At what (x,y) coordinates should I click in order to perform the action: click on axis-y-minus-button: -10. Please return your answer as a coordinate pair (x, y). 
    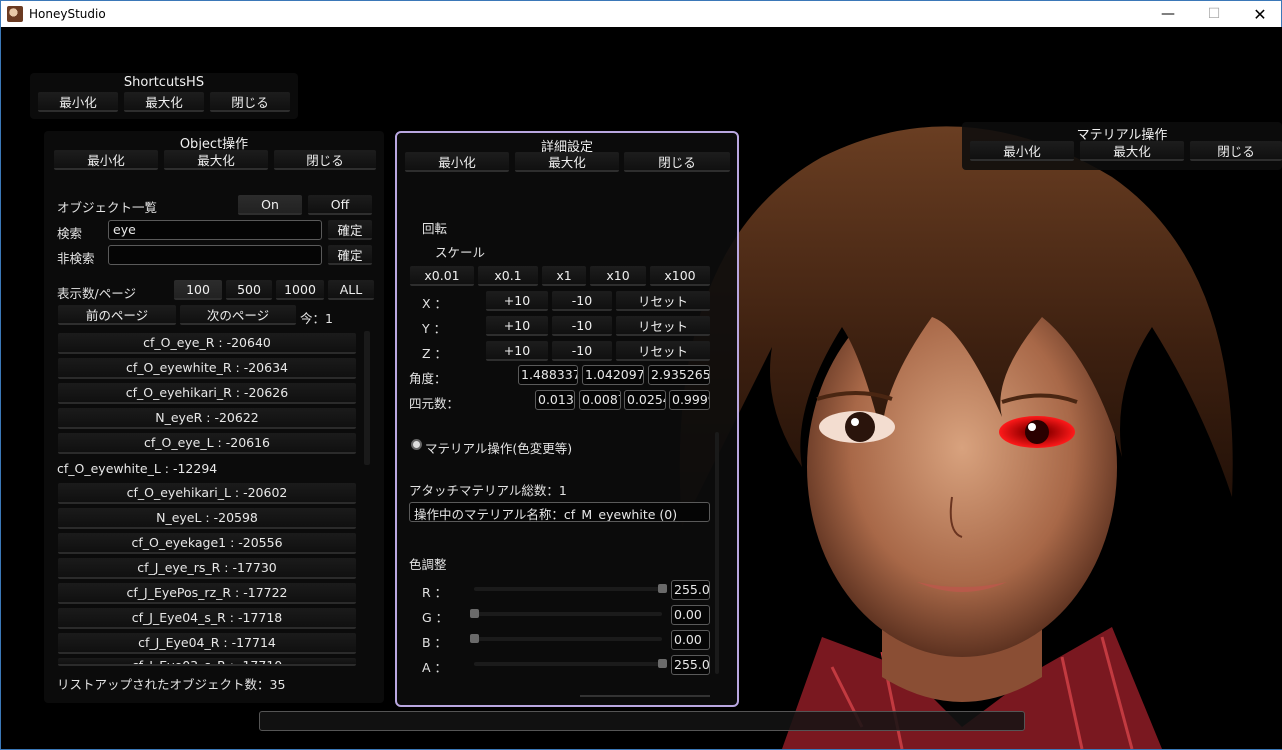
    Looking at the image, I should click on (582, 326).